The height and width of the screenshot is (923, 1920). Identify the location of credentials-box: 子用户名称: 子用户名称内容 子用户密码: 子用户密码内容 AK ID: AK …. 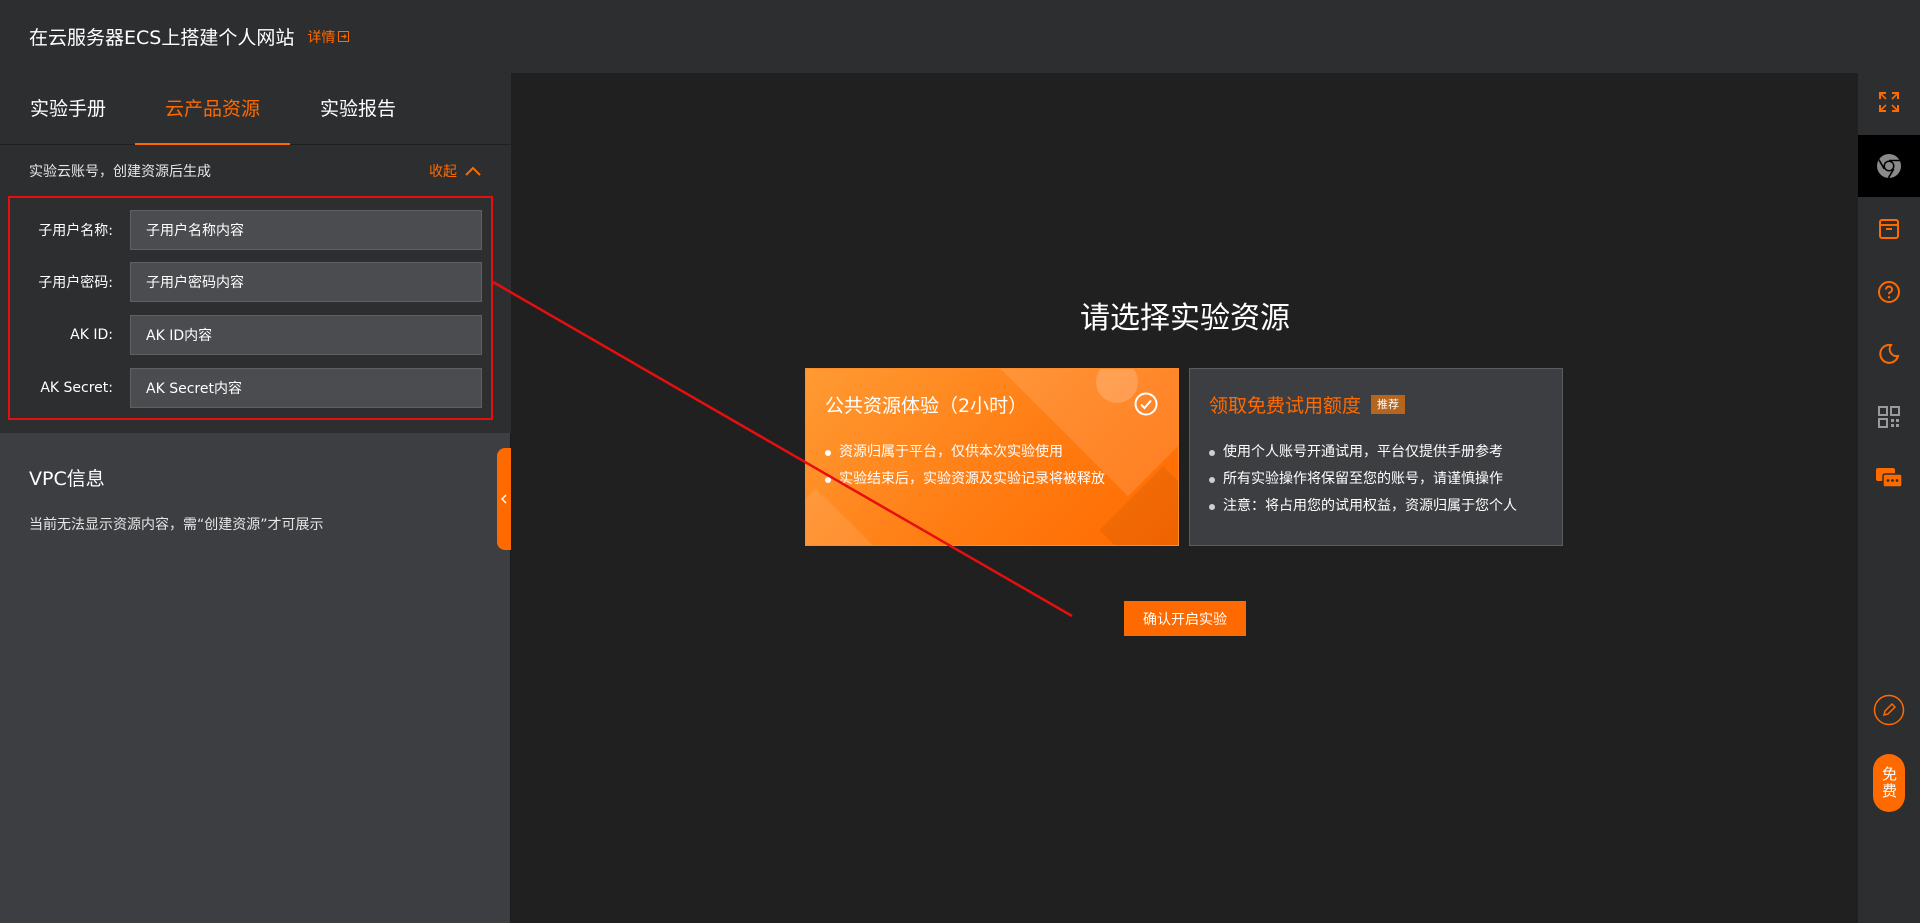
(250, 308).